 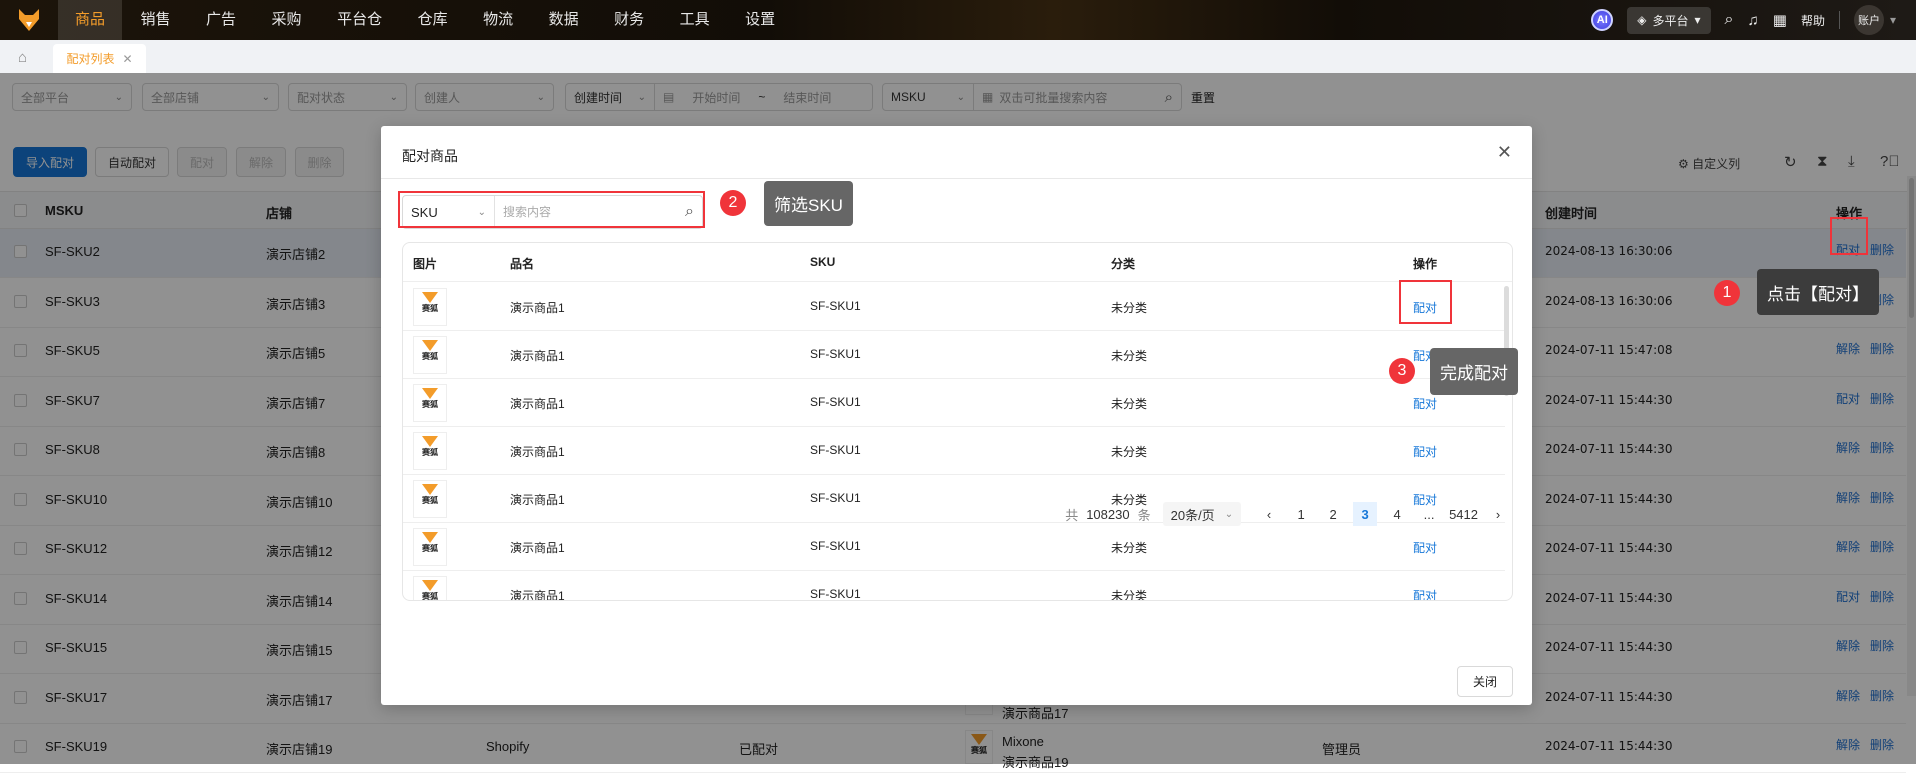 I want to click on account-avatar: 账户, so click(x=1868, y=20).